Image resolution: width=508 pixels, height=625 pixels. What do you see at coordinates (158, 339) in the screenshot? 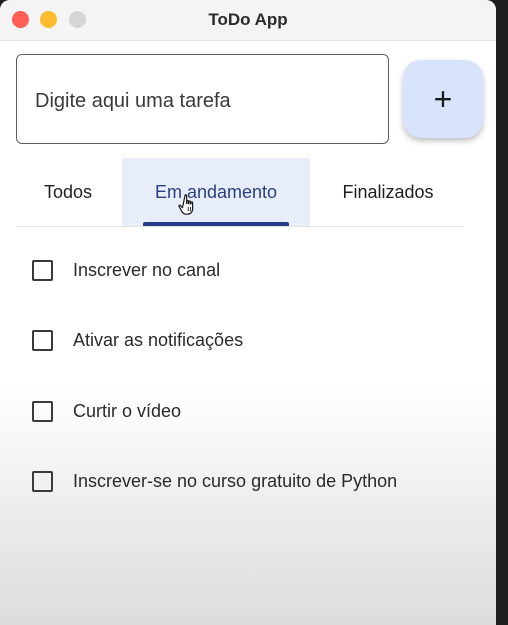
I see `task-label: Ativar as notificações` at bounding box center [158, 339].